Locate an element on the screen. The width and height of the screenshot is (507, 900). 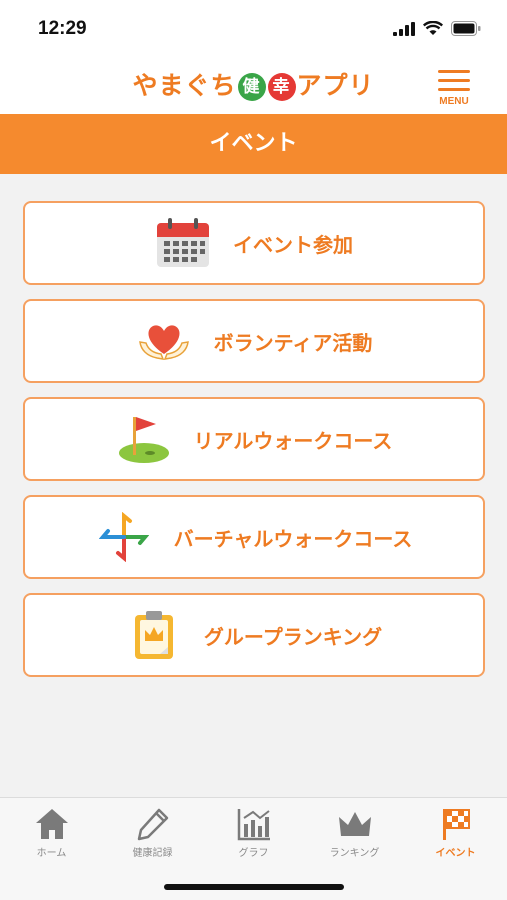
tab-home: ホーム is located at coordinates (51, 833).